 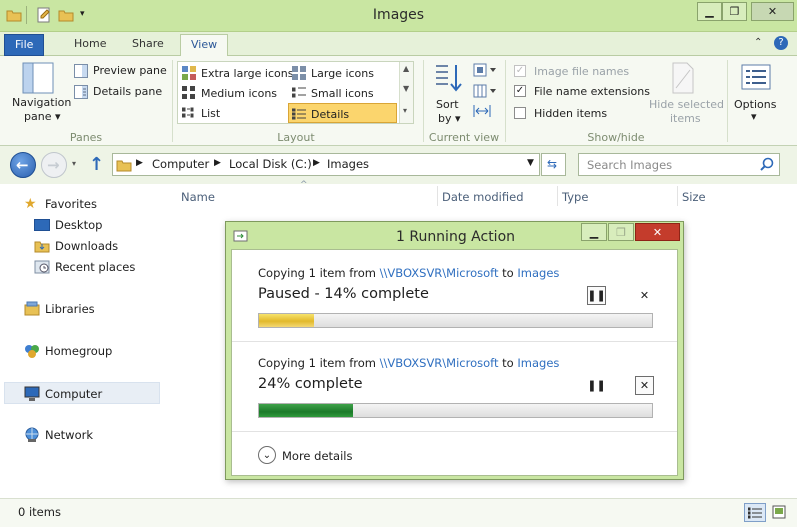 What do you see at coordinates (520, 71) in the screenshot?
I see `image-file-names-check-icon: ✓` at bounding box center [520, 71].